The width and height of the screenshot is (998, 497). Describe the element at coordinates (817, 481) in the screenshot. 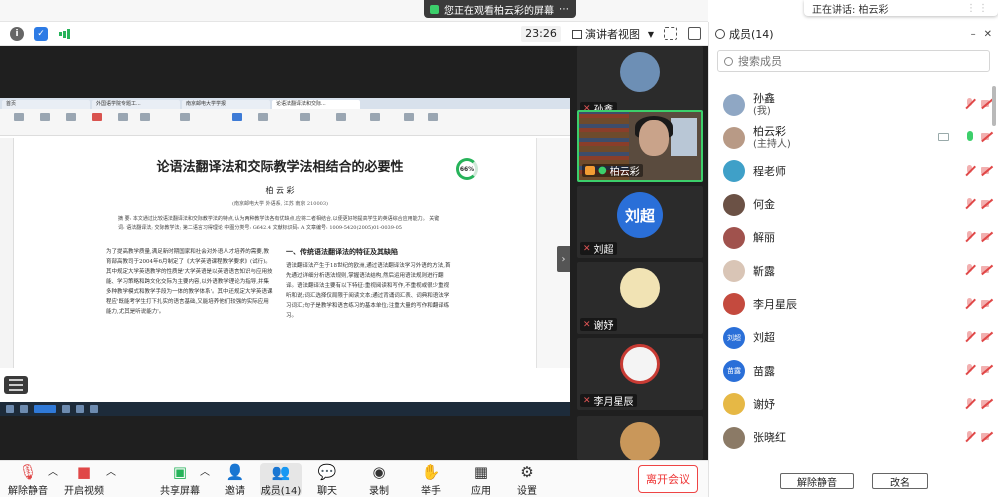

I see `unmute-all-button: 解除静音` at that location.